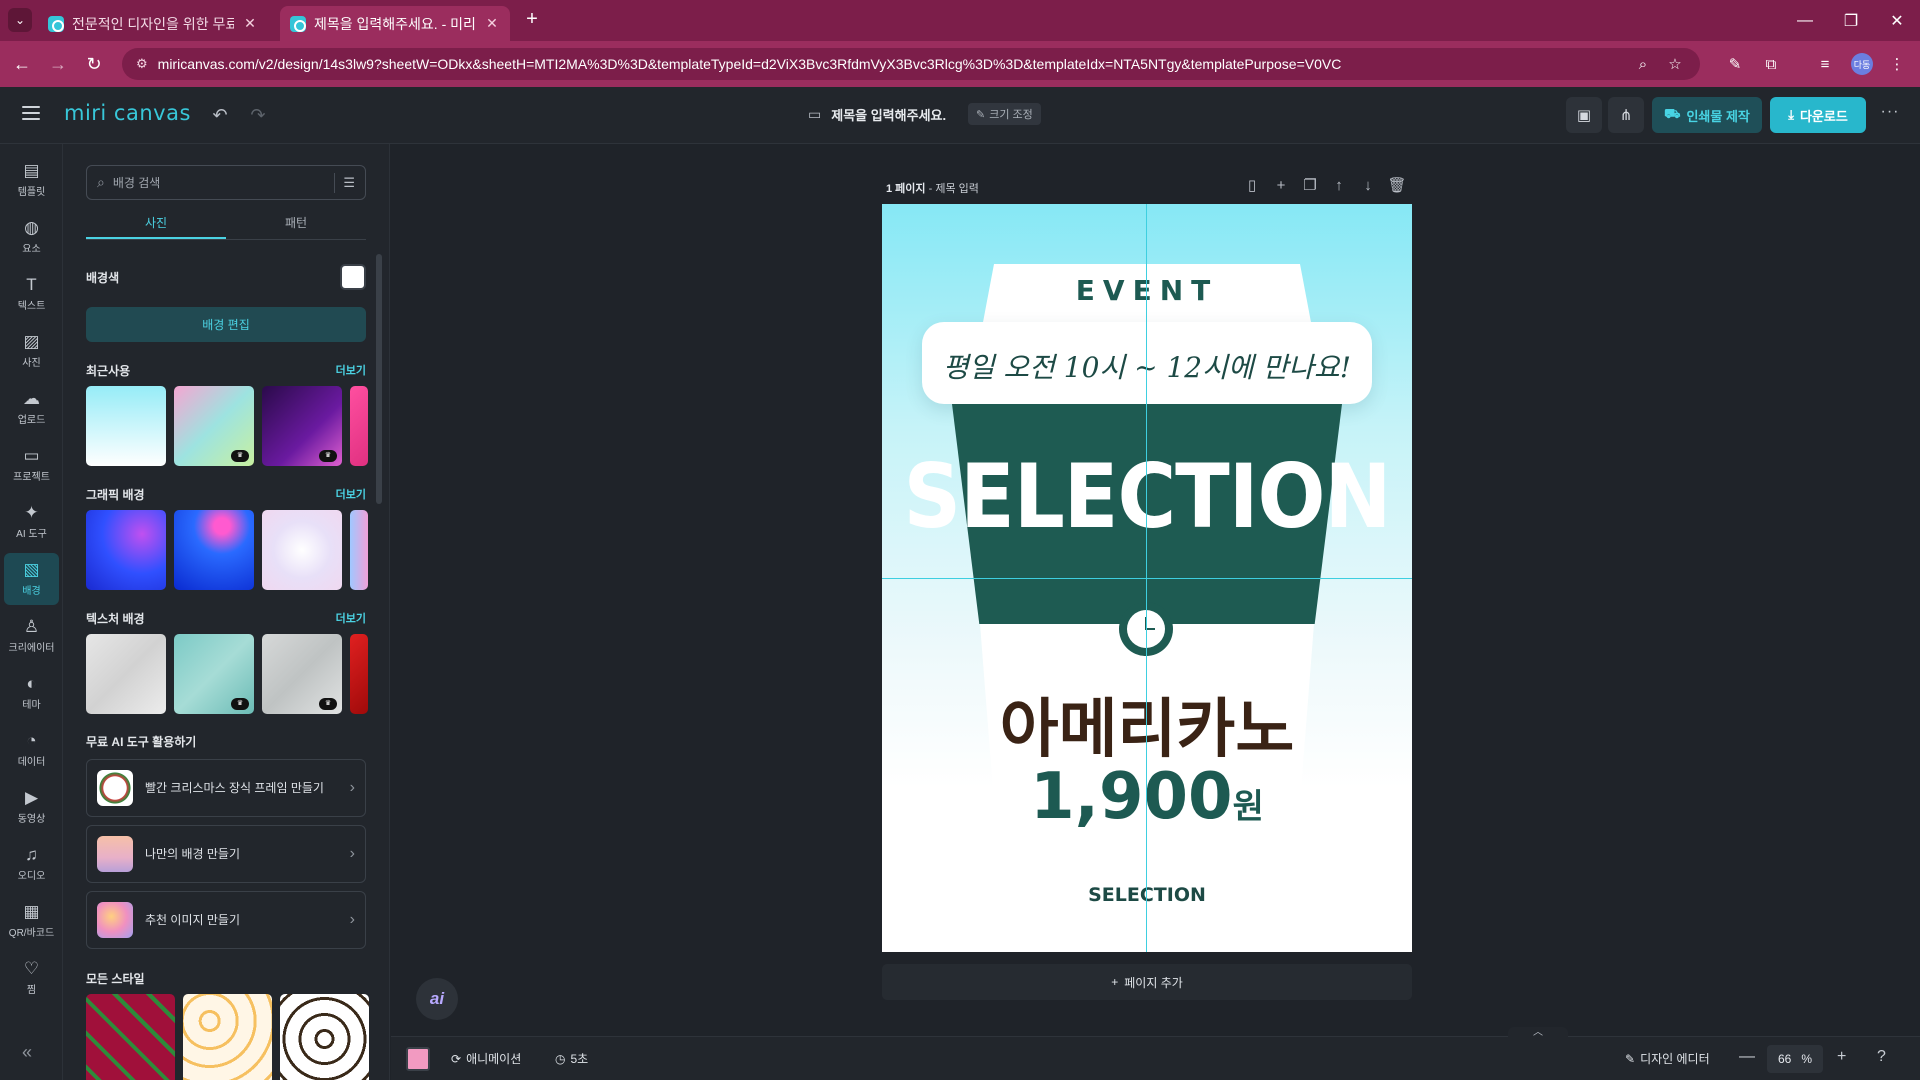 The height and width of the screenshot is (1080, 1920). I want to click on document-title: ▭ 제목을 입력해주세요., so click(877, 114).